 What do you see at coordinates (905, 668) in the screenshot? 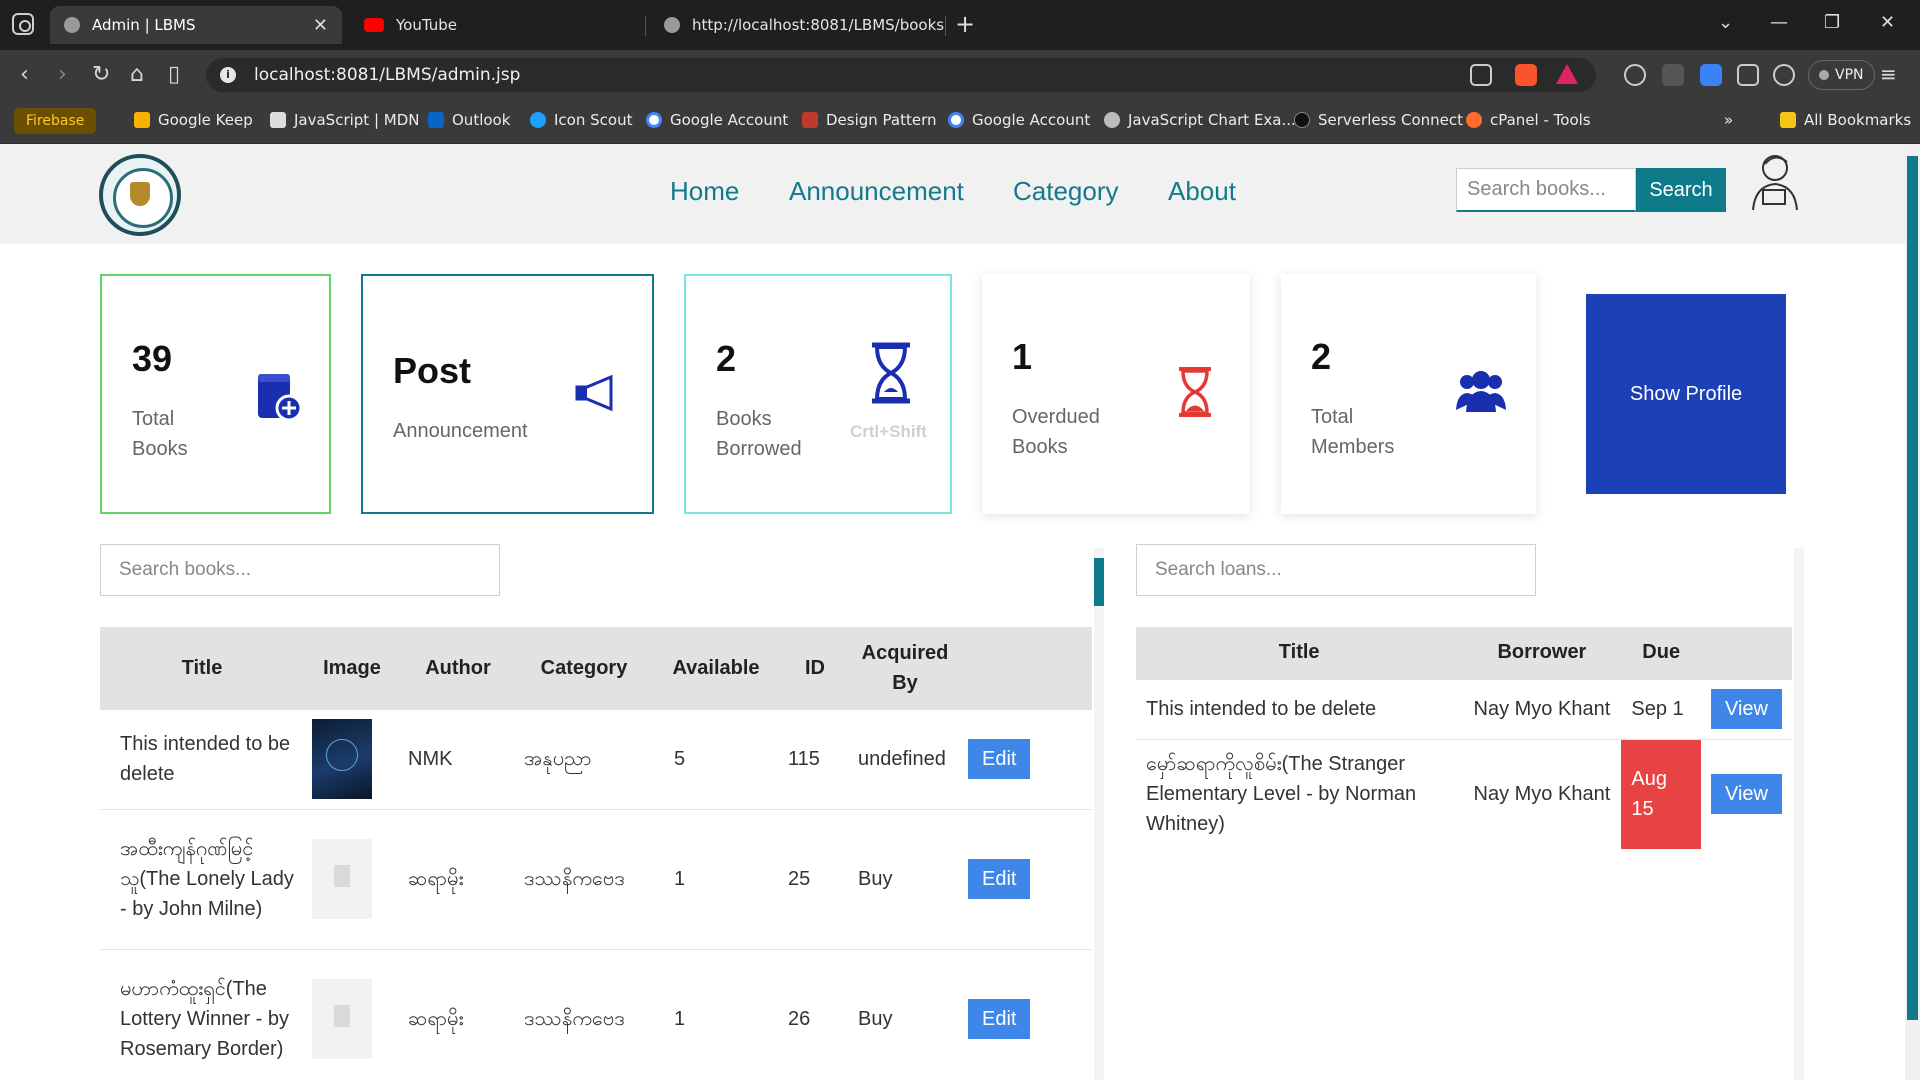
I see `column-acquired-by: Acquired By` at bounding box center [905, 668].